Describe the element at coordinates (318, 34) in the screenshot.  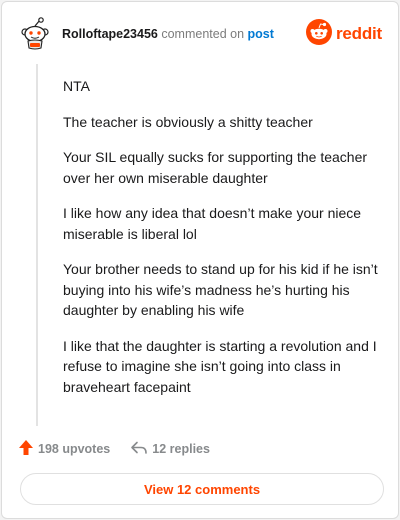
I see `reddit-logo-icon` at that location.